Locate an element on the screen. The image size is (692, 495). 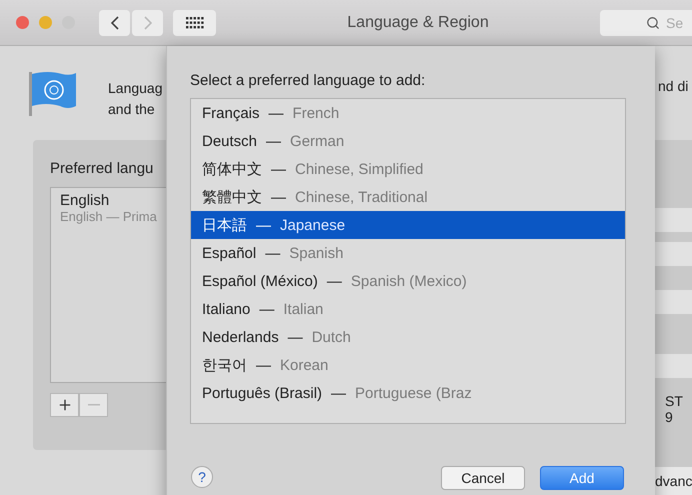
show-all-button is located at coordinates (194, 23).